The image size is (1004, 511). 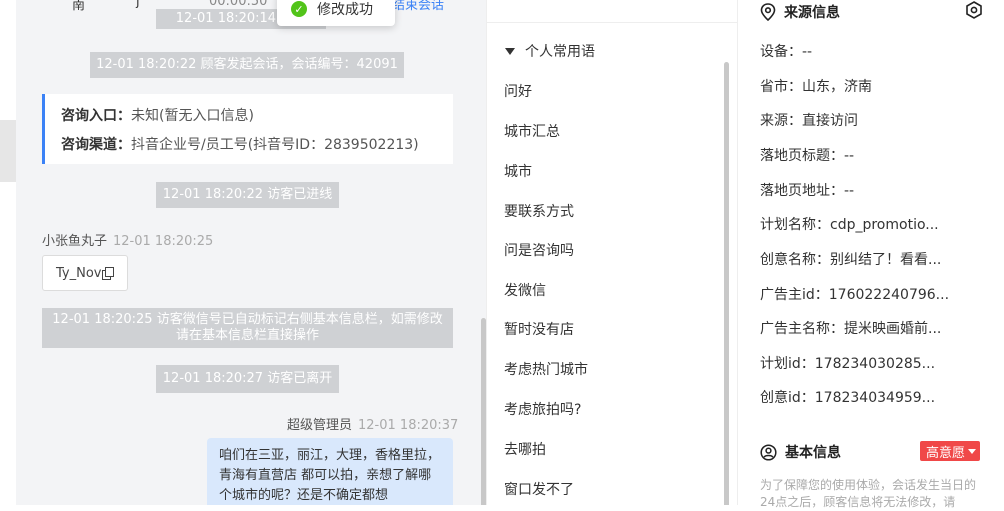 I want to click on source-info-header: 来源信息, so click(x=800, y=12).